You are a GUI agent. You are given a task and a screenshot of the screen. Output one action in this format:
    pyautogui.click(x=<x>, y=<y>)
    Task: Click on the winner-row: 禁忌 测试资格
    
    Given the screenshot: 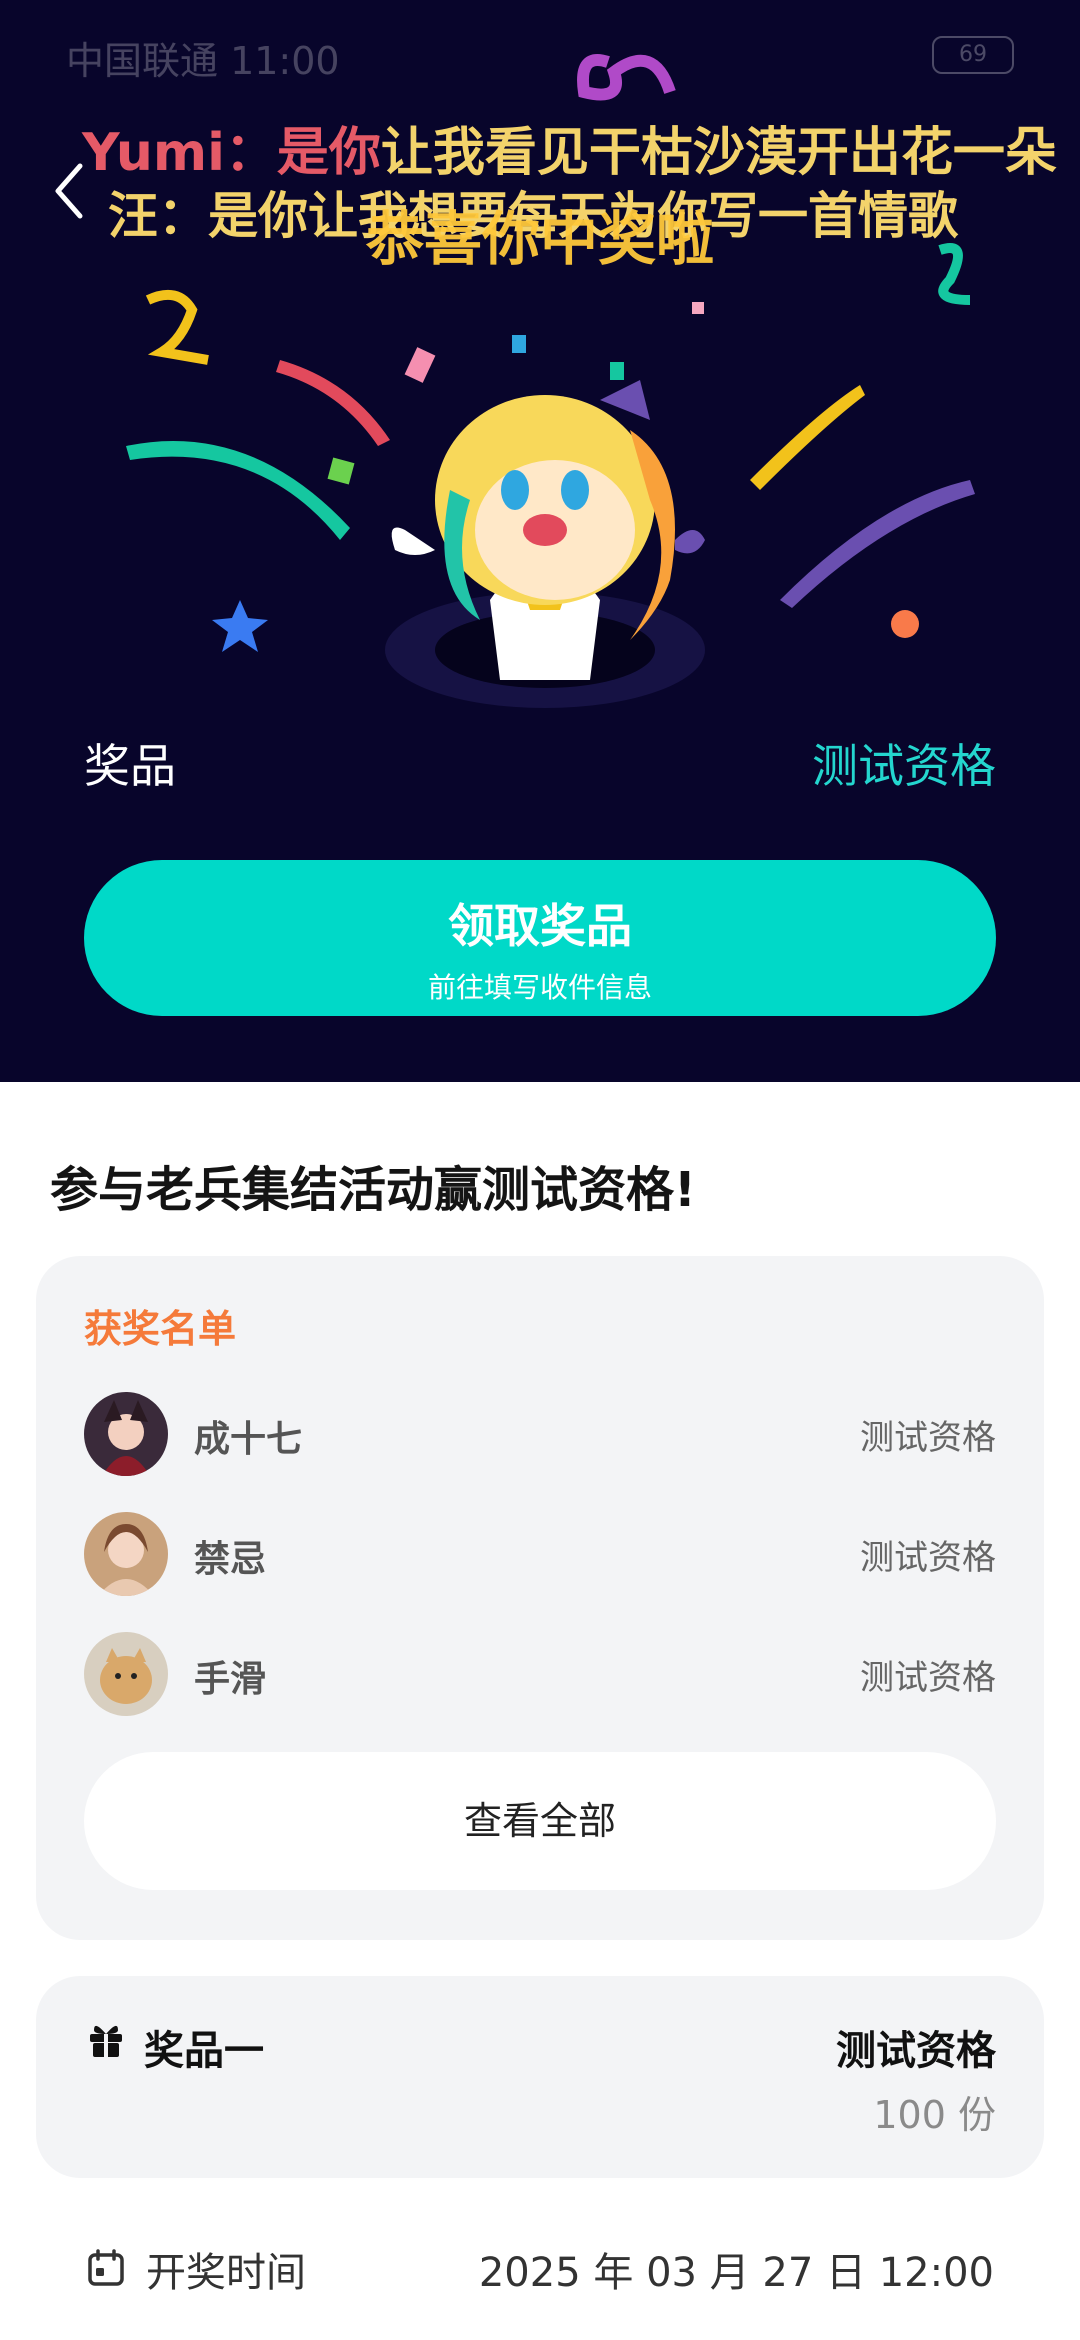 What is the action you would take?
    pyautogui.click(x=540, y=1554)
    